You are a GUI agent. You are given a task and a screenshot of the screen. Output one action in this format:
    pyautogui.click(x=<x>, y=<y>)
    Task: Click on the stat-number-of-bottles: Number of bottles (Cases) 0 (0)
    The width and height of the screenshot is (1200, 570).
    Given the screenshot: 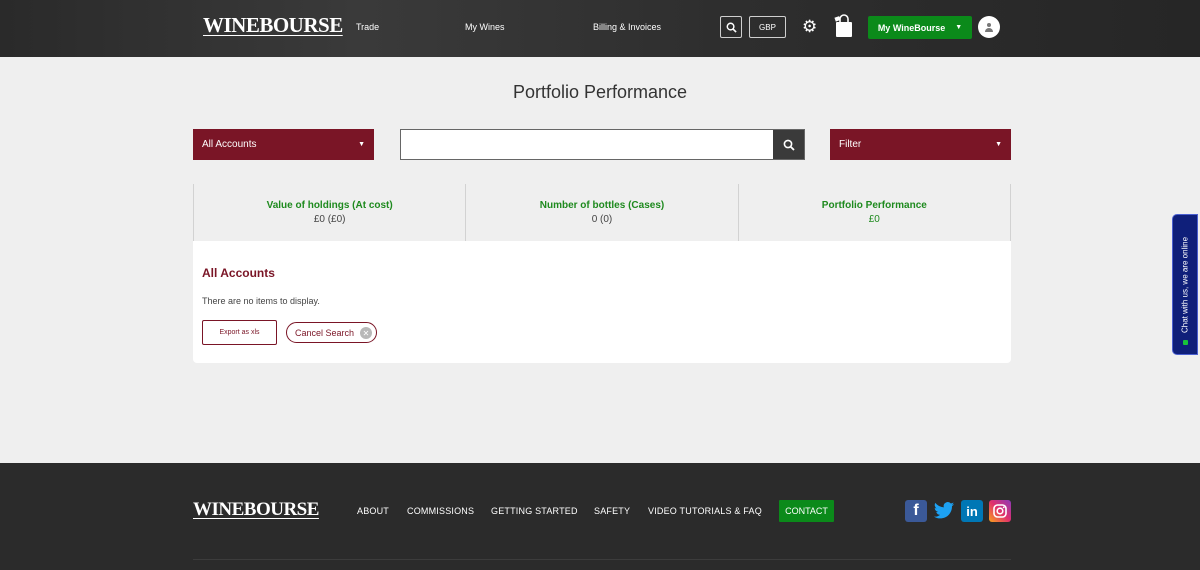 What is the action you would take?
    pyautogui.click(x=602, y=212)
    